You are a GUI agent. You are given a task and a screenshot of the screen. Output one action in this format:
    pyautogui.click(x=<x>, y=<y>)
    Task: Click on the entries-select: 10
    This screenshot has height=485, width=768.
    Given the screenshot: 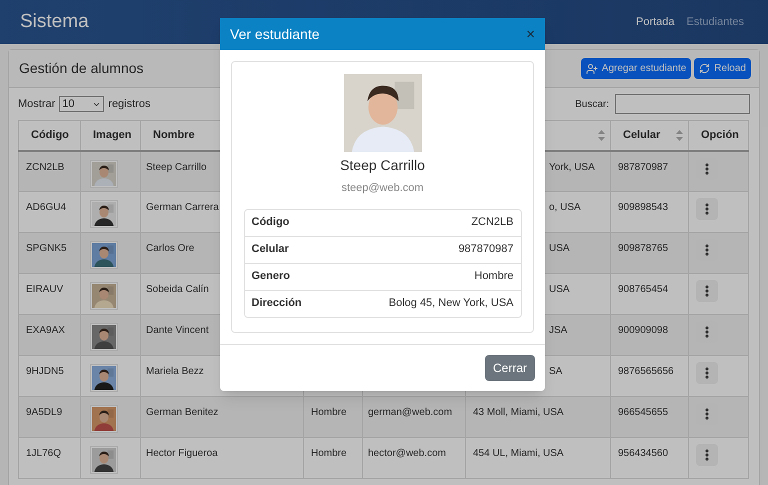 What is the action you would take?
    pyautogui.click(x=81, y=104)
    